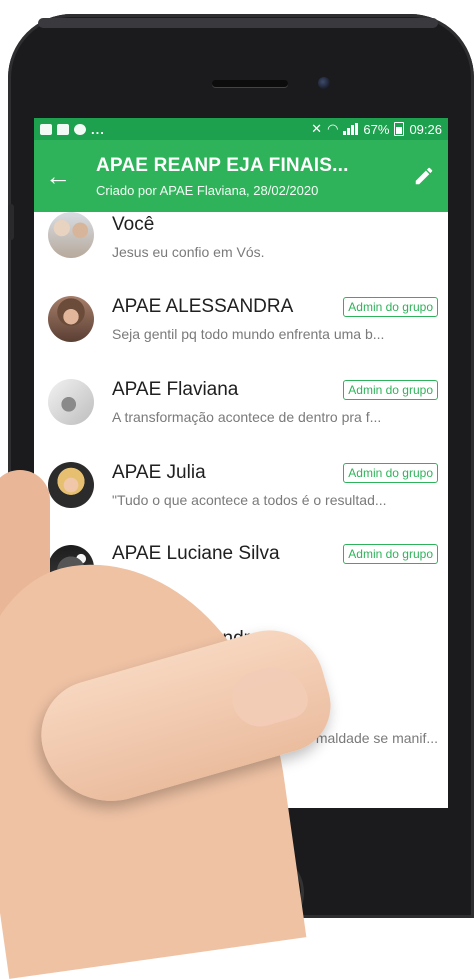 The image size is (474, 979). What do you see at coordinates (351, 129) in the screenshot?
I see `signal-icon` at bounding box center [351, 129].